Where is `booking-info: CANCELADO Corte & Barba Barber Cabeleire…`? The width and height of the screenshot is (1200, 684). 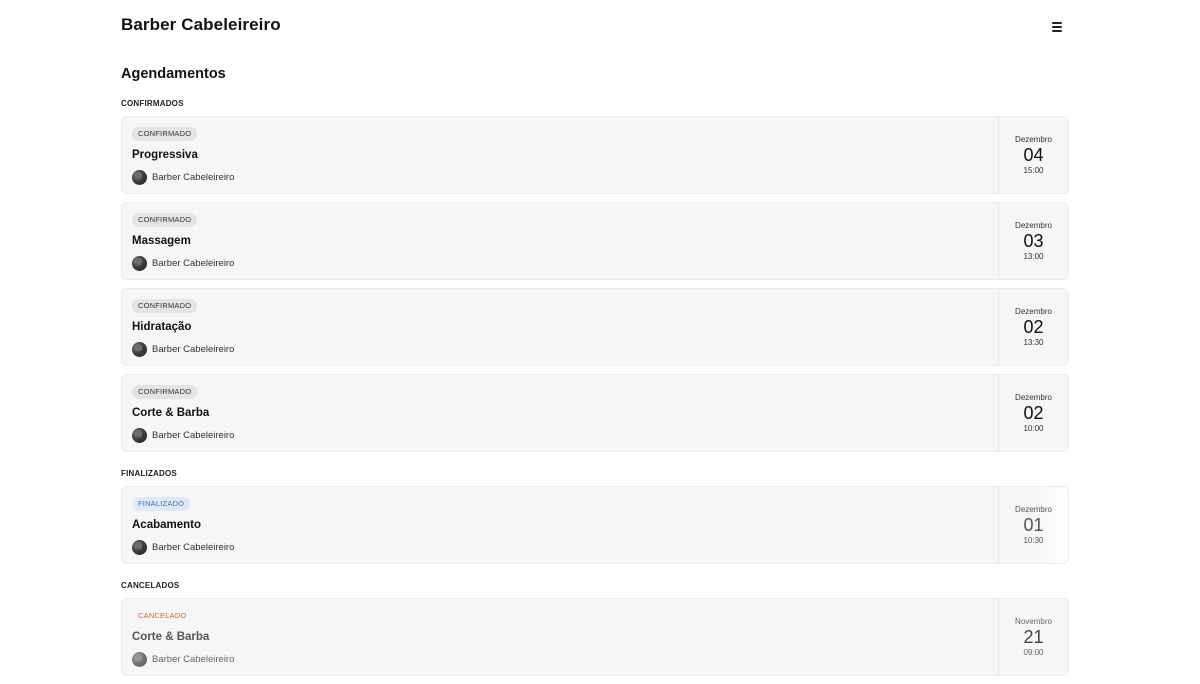 booking-info: CANCELADO Corte & Barba Barber Cabeleire… is located at coordinates (560, 637).